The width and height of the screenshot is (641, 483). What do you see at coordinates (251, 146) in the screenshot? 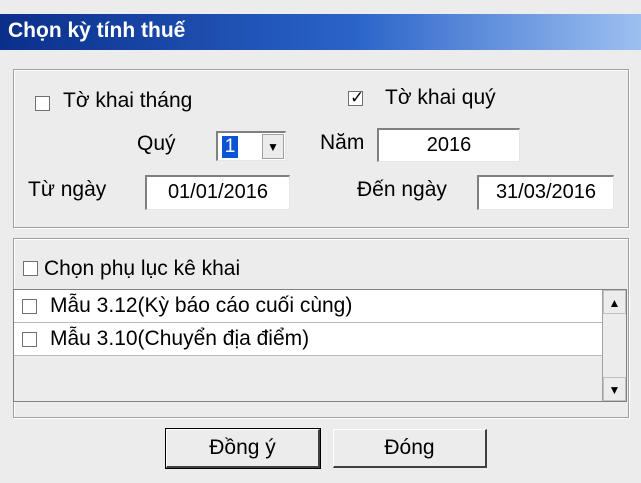
I see `quarter-select: 1 ▼` at bounding box center [251, 146].